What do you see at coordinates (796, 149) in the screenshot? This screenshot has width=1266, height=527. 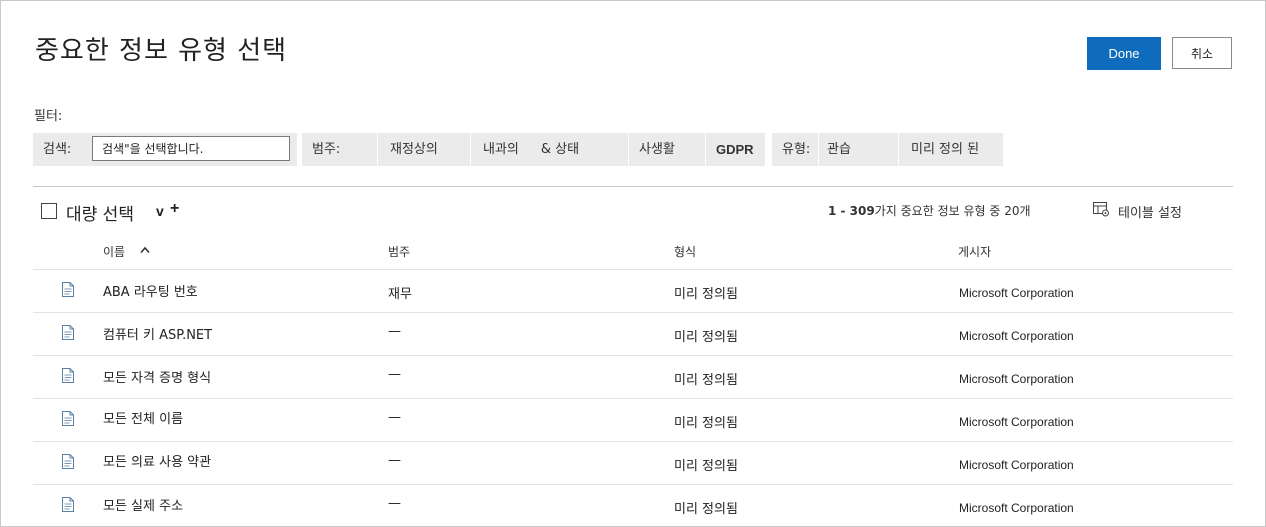 I see `type-label: 유형:` at bounding box center [796, 149].